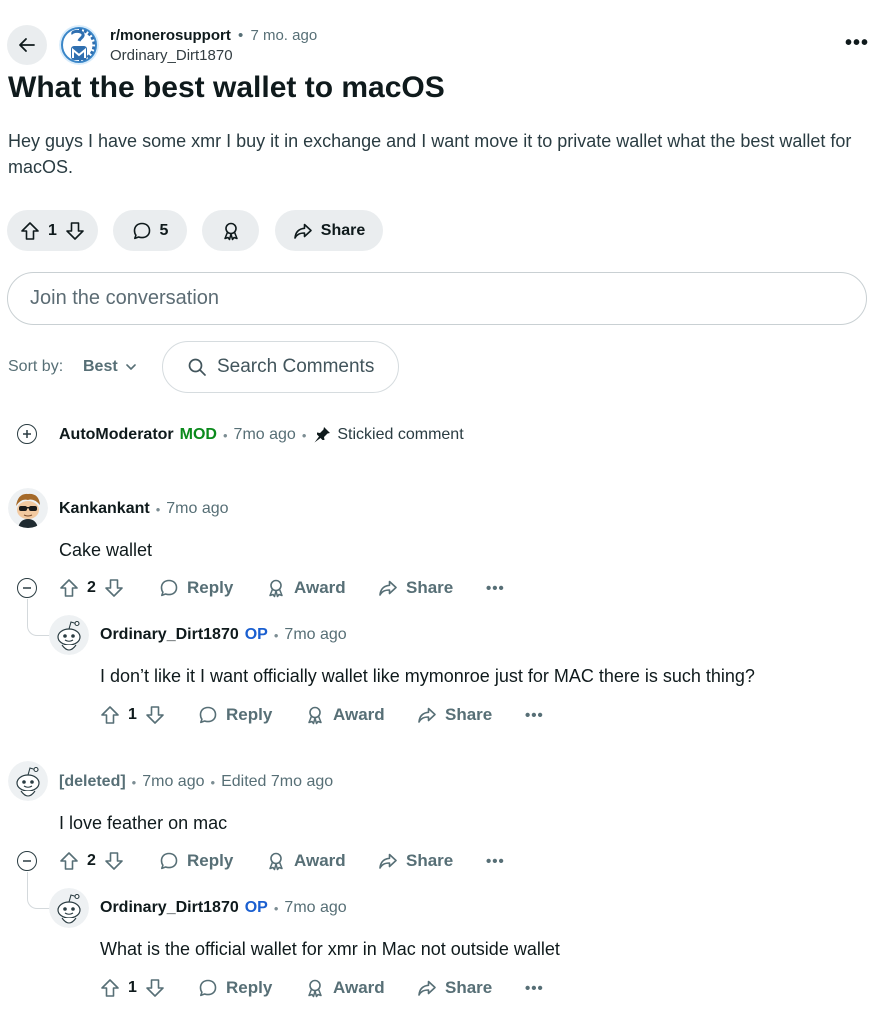  What do you see at coordinates (197, 367) in the screenshot?
I see `search-icon` at bounding box center [197, 367].